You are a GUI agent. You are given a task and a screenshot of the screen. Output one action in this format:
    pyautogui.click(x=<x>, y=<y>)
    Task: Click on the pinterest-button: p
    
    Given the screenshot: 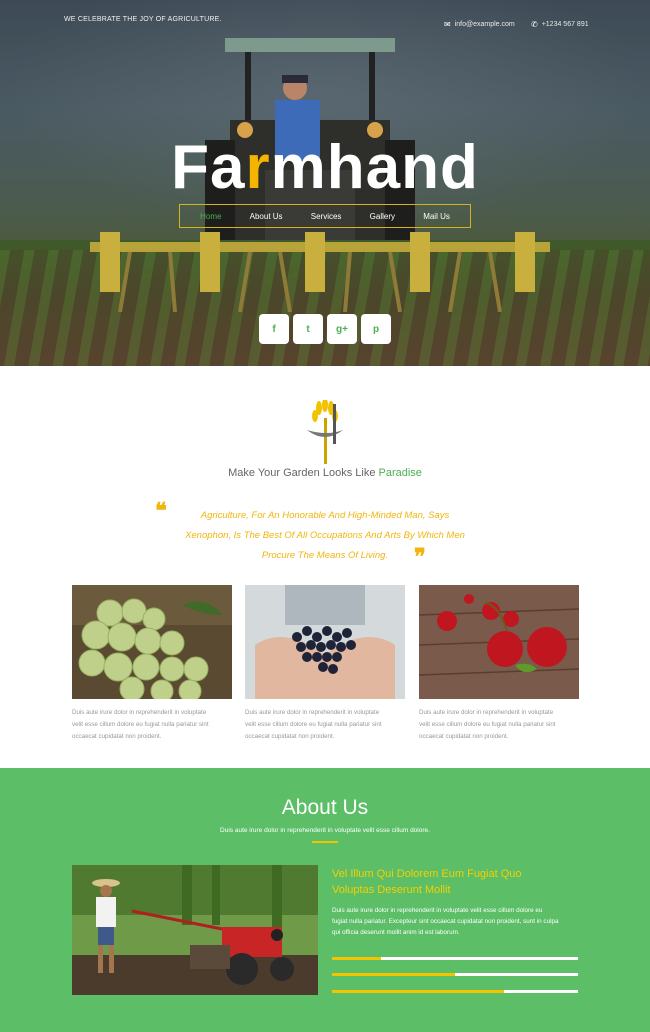 What is the action you would take?
    pyautogui.click(x=376, y=329)
    